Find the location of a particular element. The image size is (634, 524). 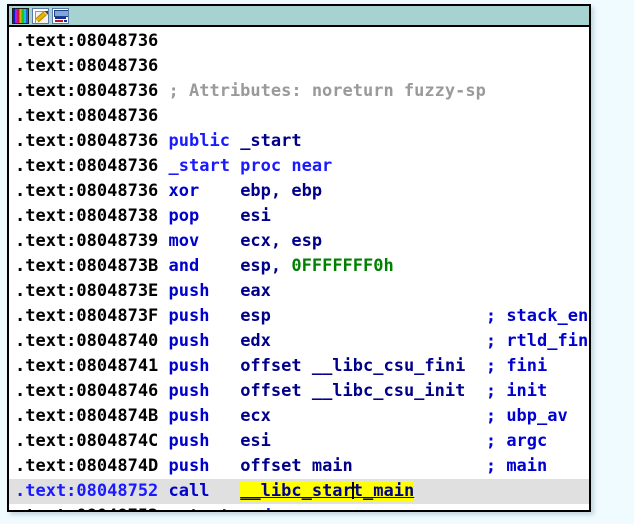

line-comment: ; argc is located at coordinates (516, 441).